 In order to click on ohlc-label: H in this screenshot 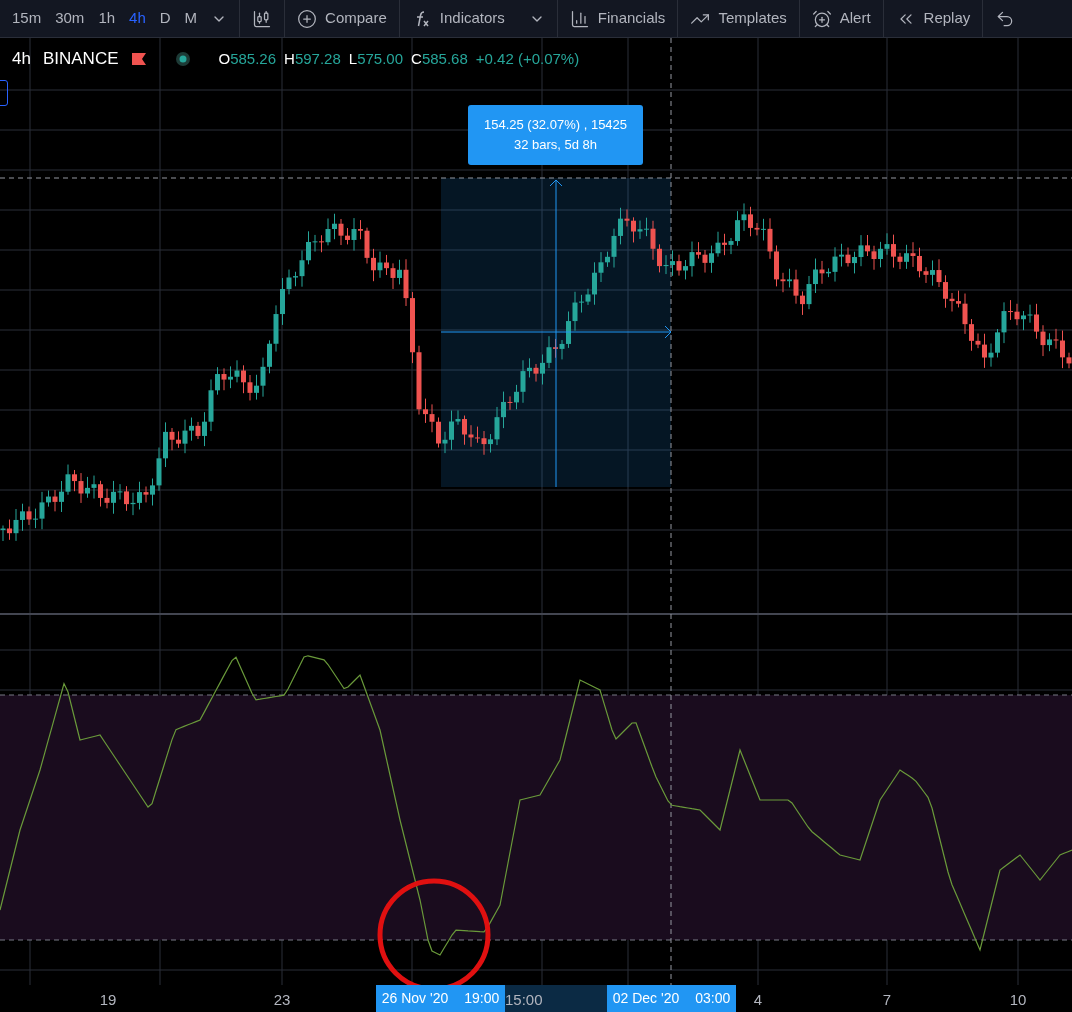, I will do `click(289, 58)`.